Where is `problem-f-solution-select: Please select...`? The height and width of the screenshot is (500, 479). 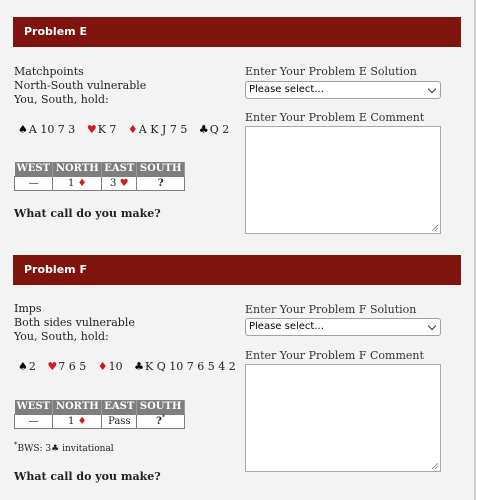 problem-f-solution-select: Please select... is located at coordinates (343, 327).